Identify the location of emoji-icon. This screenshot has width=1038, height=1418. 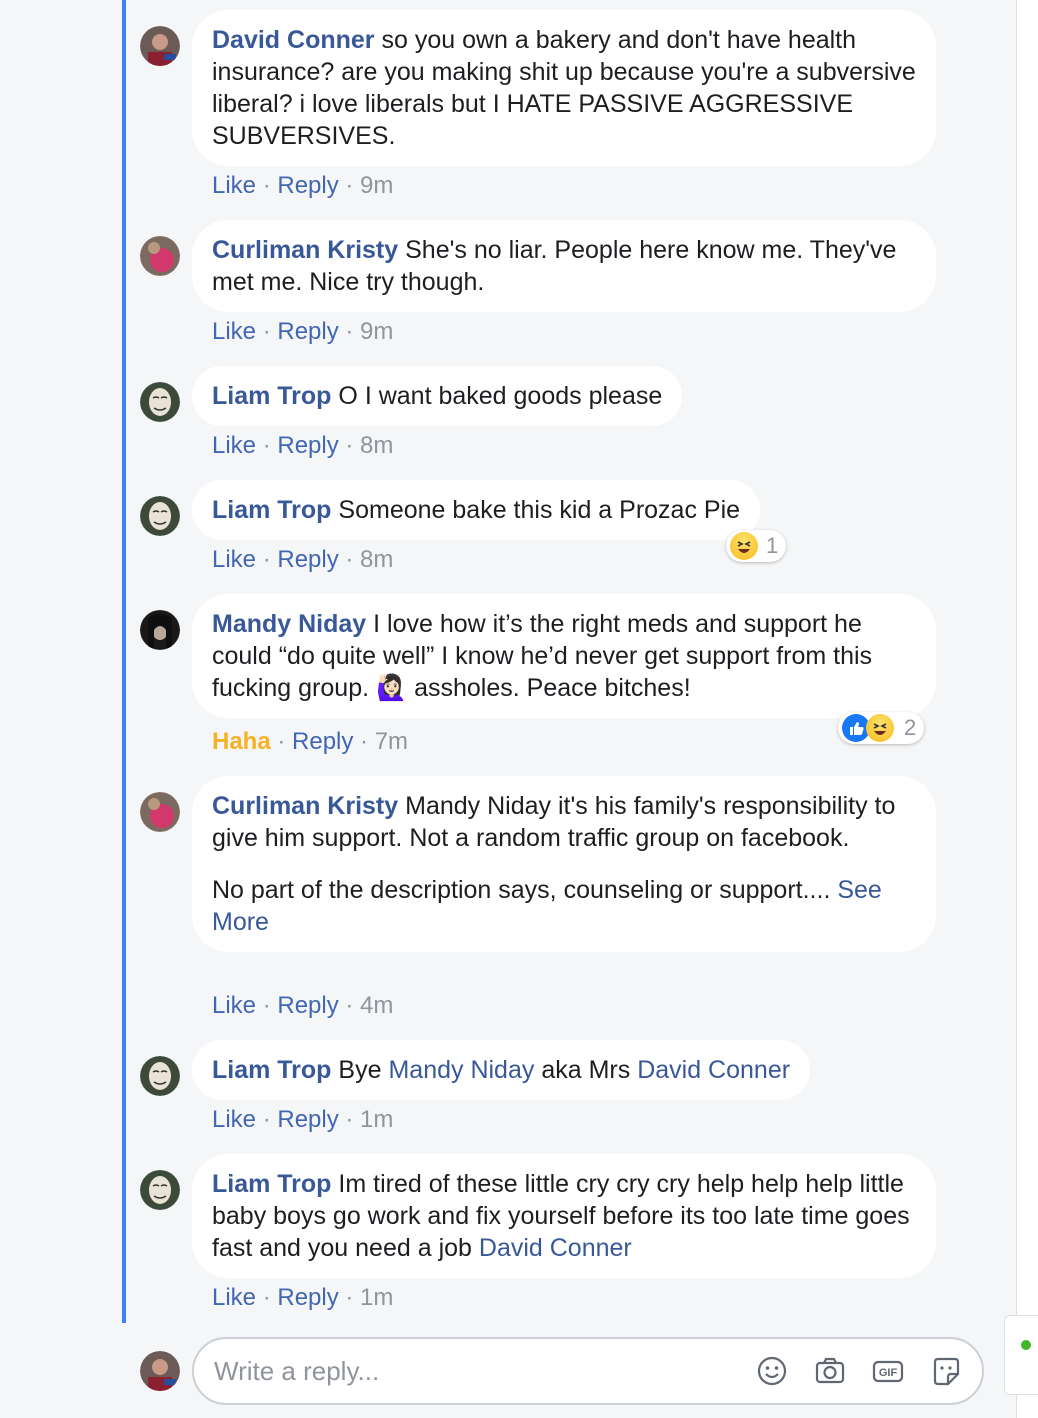
(772, 1371).